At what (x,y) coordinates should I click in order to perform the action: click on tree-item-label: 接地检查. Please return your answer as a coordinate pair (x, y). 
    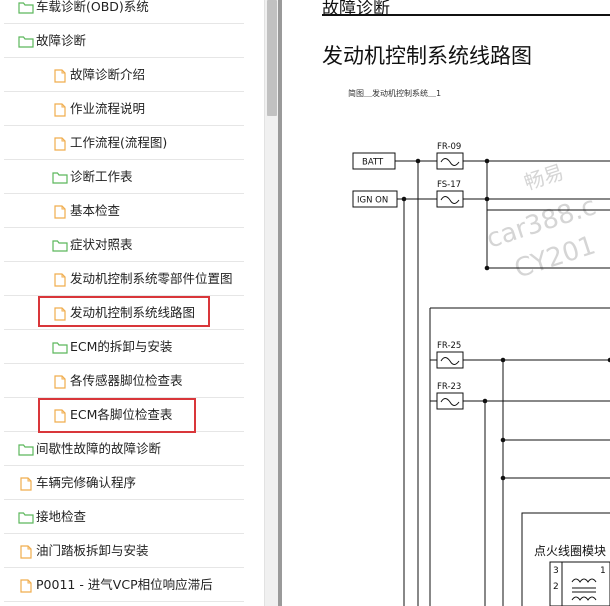
    Looking at the image, I should click on (61, 516).